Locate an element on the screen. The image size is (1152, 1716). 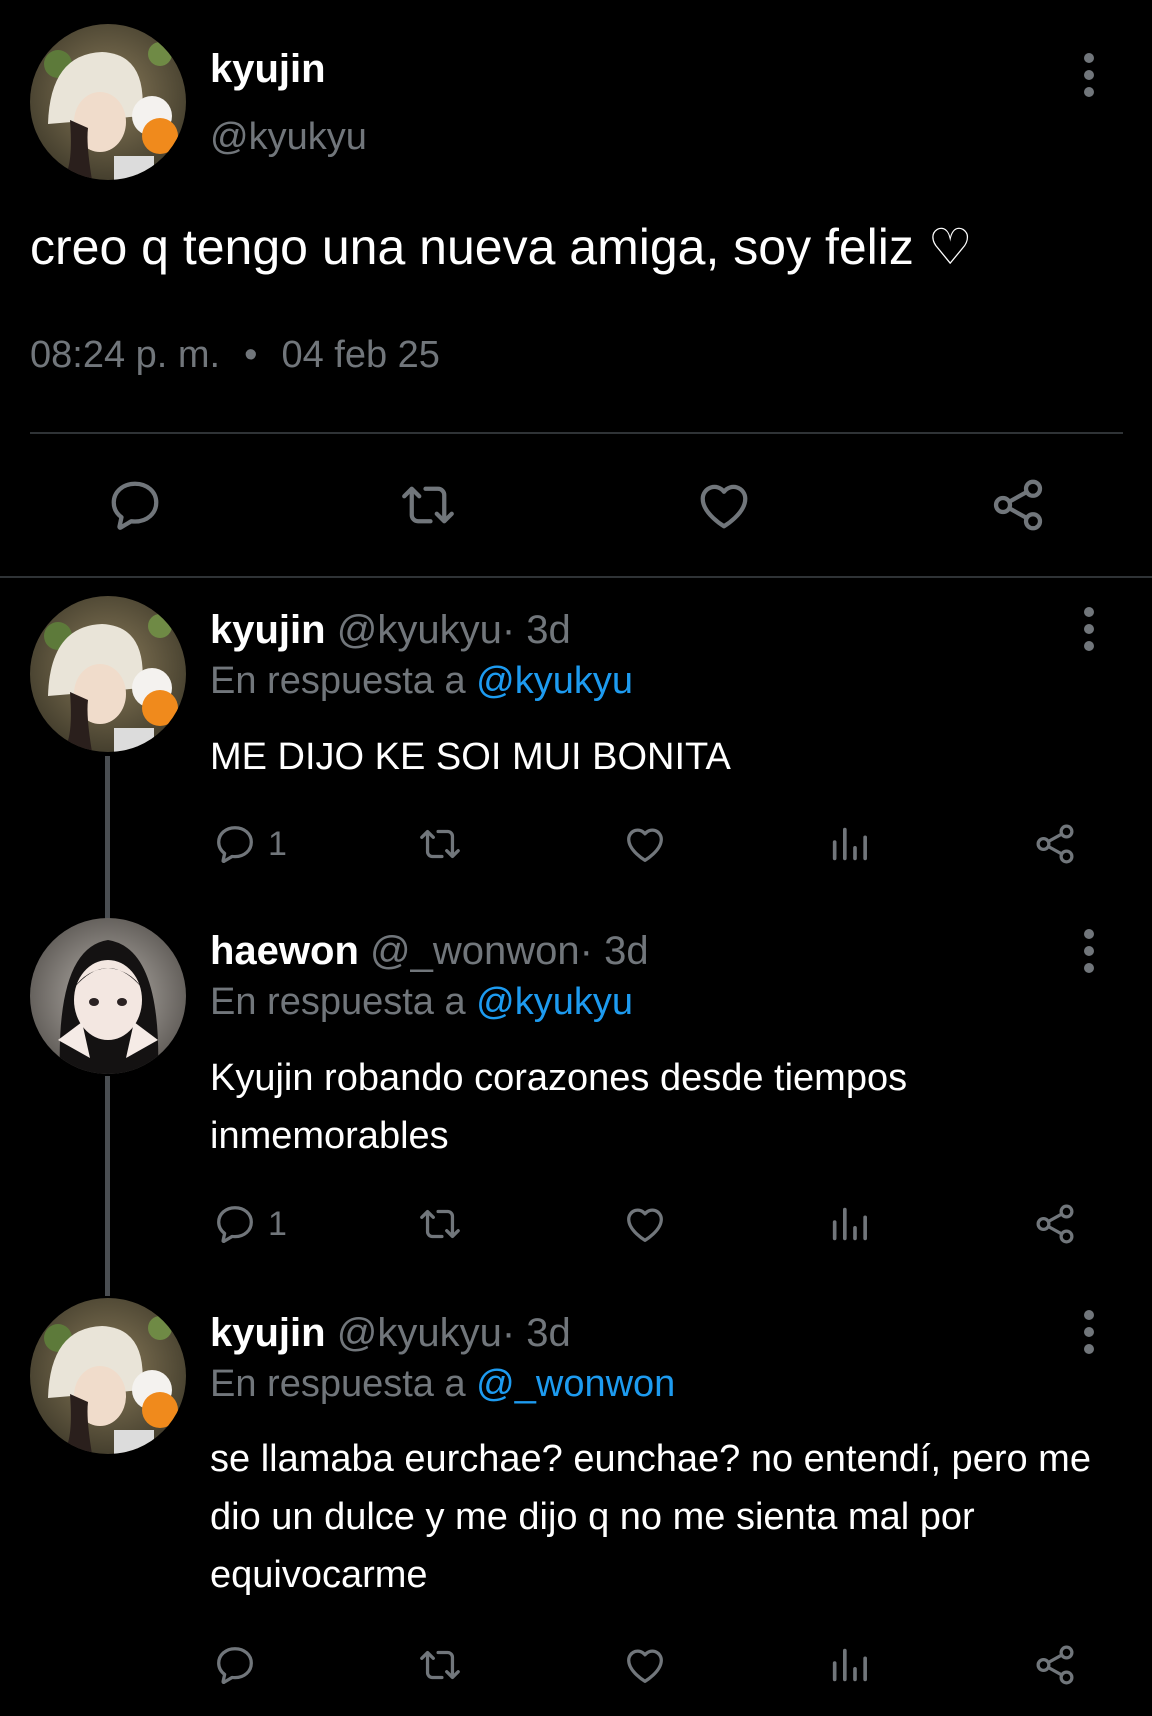
reply-1-share-button is located at coordinates (1055, 844).